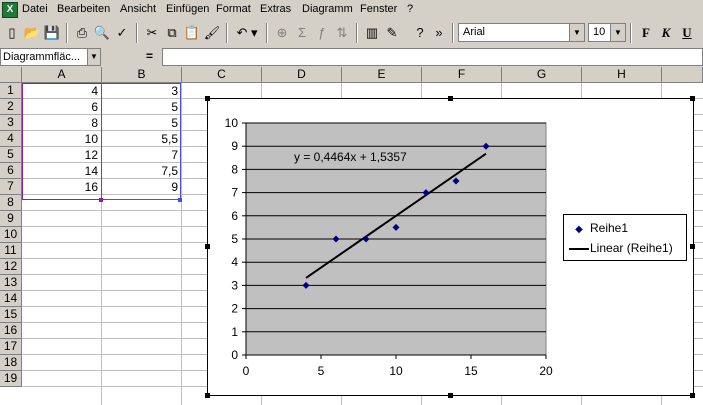 The image size is (703, 405). I want to click on menu-ansicht: Ansicht, so click(138, 9).